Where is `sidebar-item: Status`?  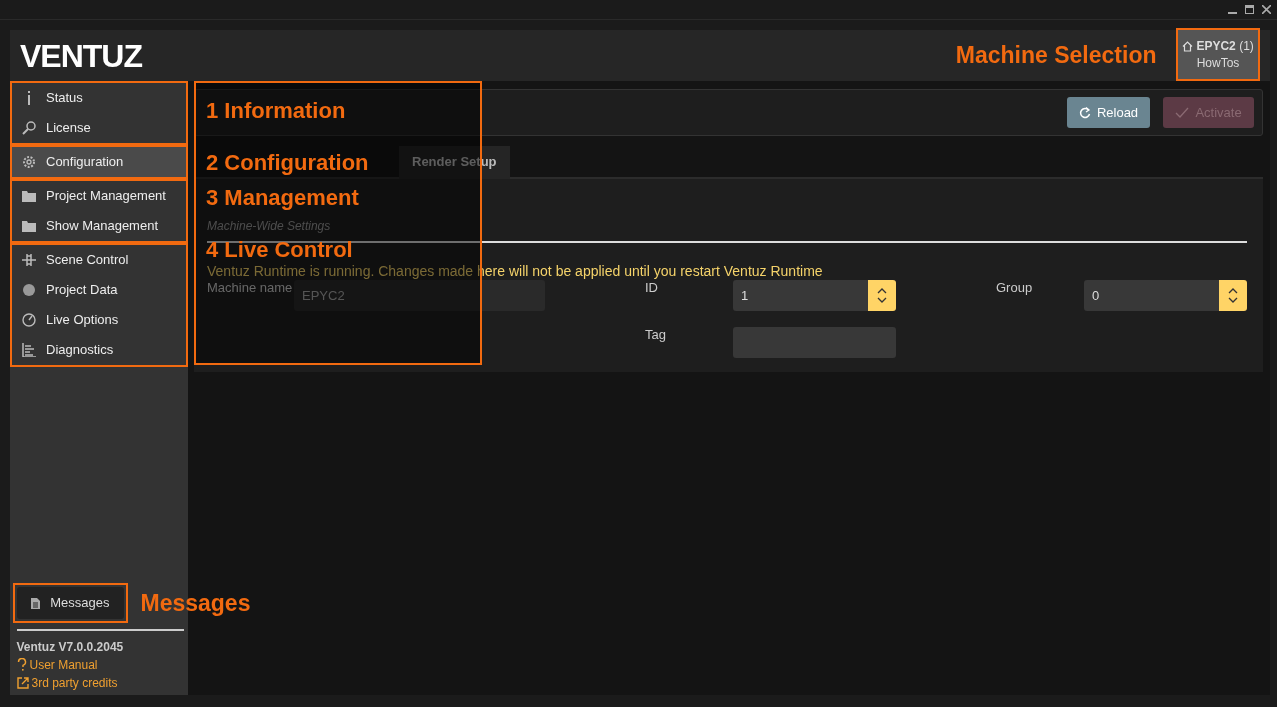
sidebar-item: Status is located at coordinates (99, 98).